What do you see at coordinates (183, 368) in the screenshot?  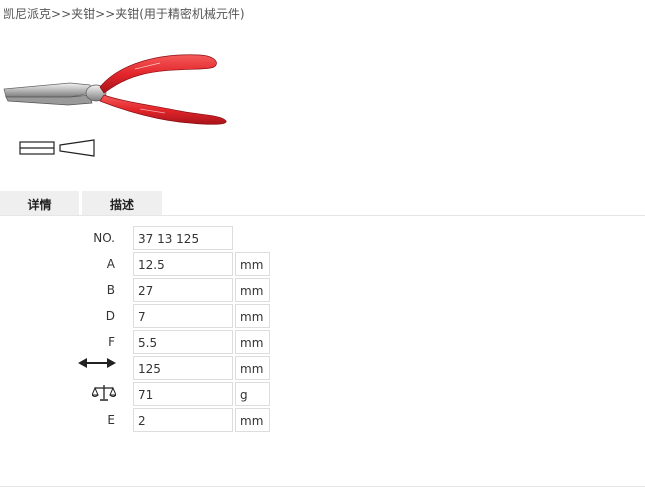 I see `spec-value-length: 125` at bounding box center [183, 368].